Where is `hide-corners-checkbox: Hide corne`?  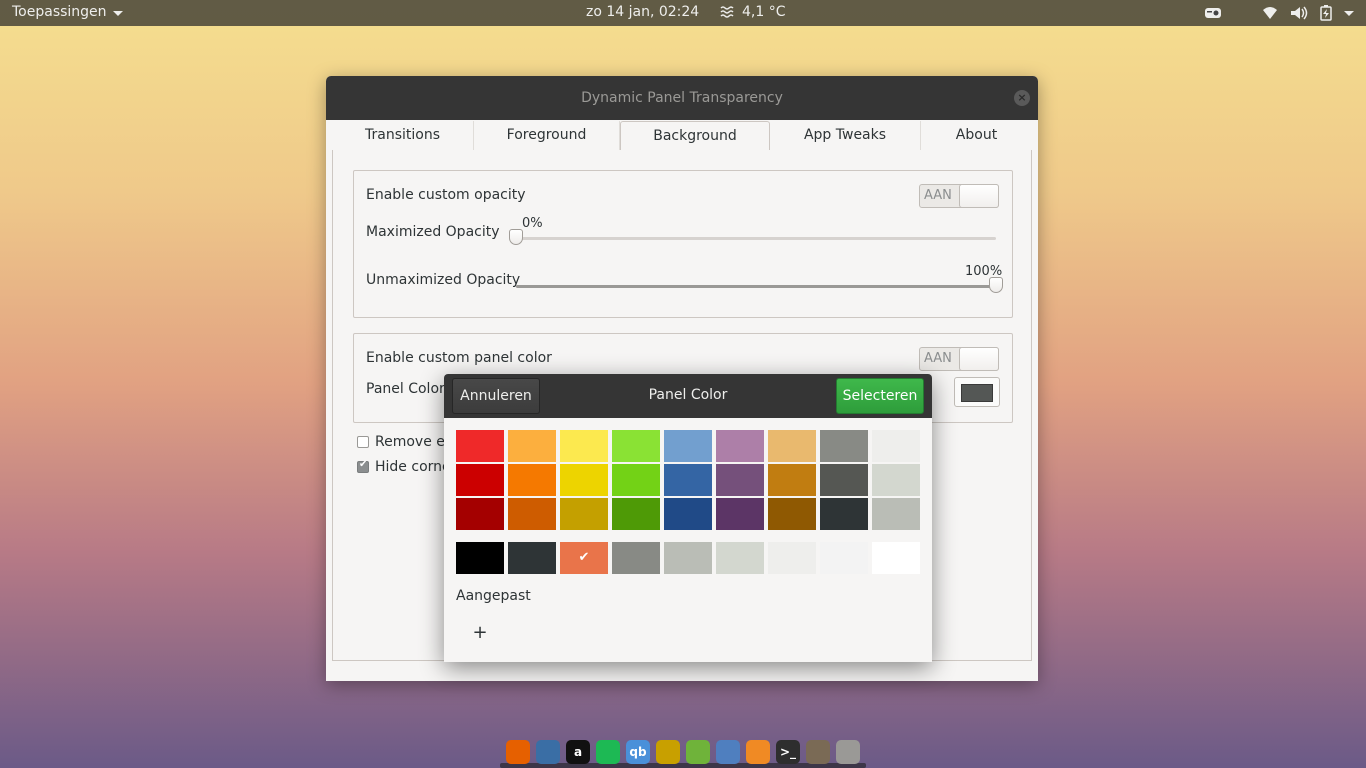 hide-corners-checkbox: Hide corne is located at coordinates (404, 467).